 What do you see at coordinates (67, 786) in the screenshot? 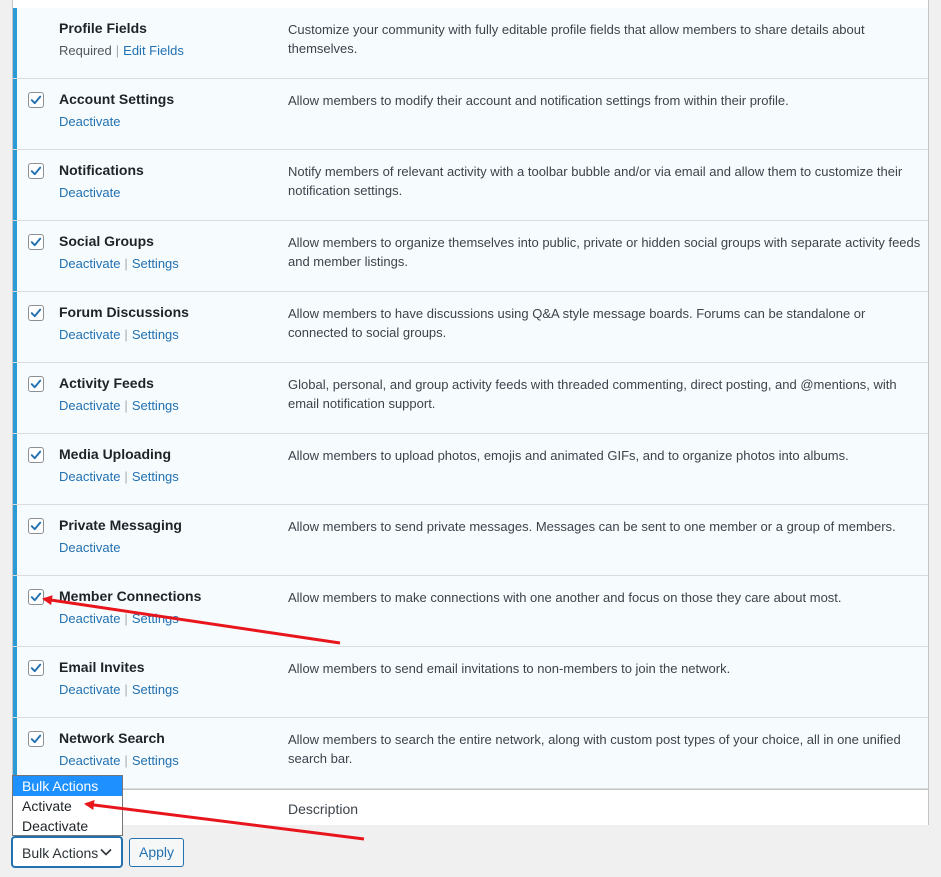
I see `bulk-option-bulk-actions: Bulk Actions` at bounding box center [67, 786].